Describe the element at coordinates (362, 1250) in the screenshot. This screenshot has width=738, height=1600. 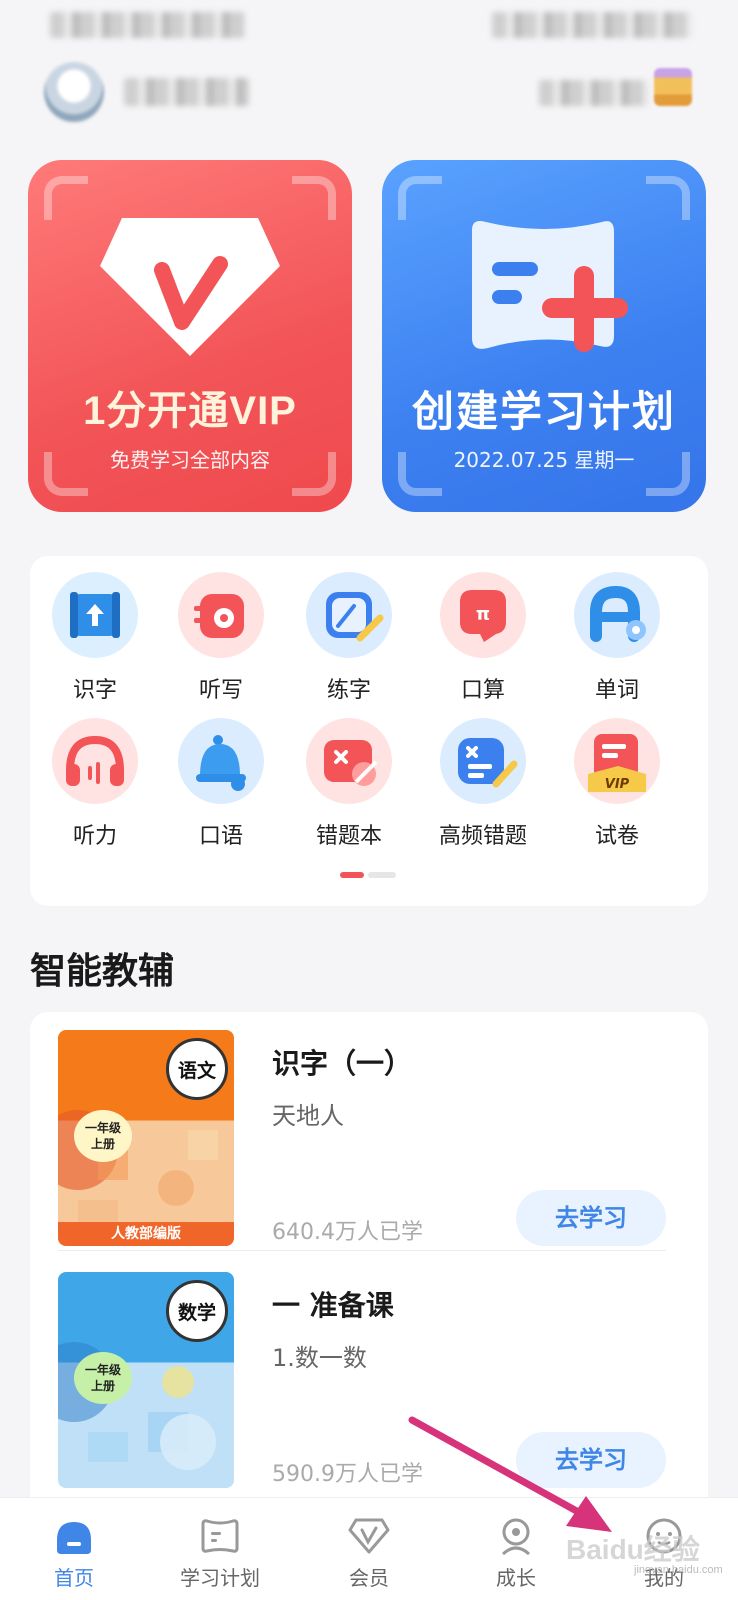
I see `divider` at that location.